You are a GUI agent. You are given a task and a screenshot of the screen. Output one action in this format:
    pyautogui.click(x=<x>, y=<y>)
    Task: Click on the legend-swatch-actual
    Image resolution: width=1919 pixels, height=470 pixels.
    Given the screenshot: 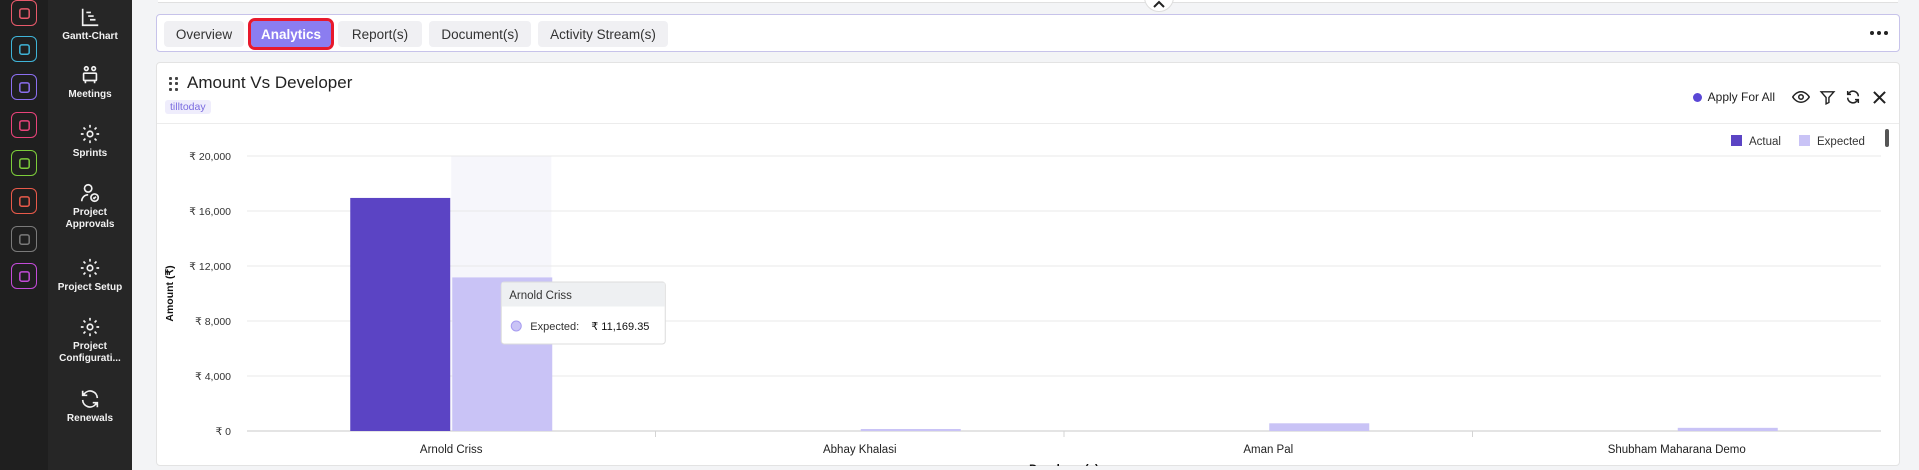 What is the action you would take?
    pyautogui.click(x=1736, y=140)
    